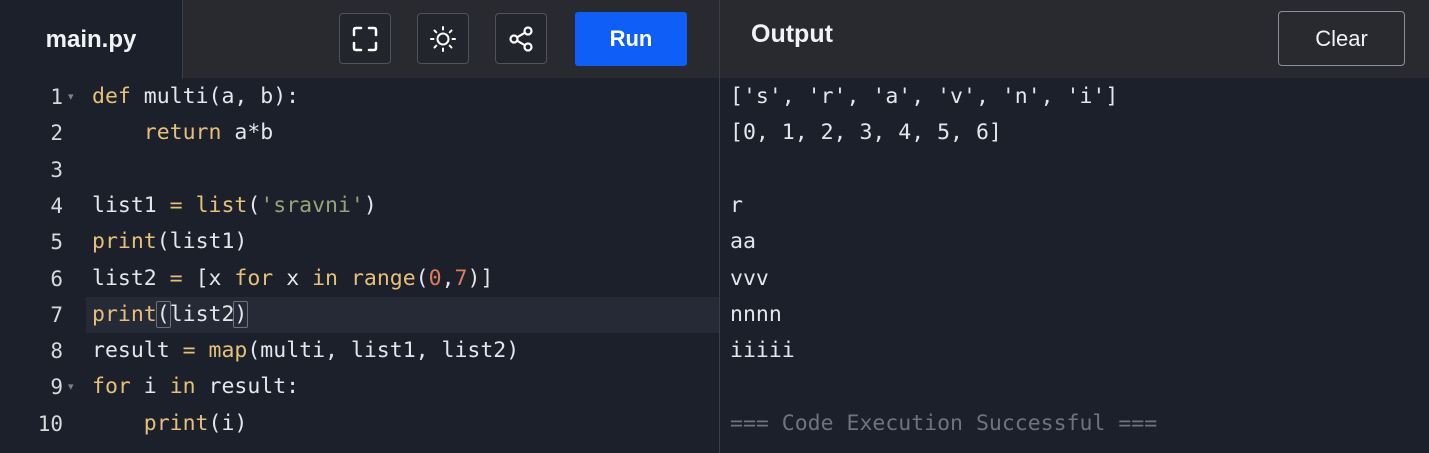  Describe the element at coordinates (228, 351) in the screenshot. I see `builtin-function: map` at that location.